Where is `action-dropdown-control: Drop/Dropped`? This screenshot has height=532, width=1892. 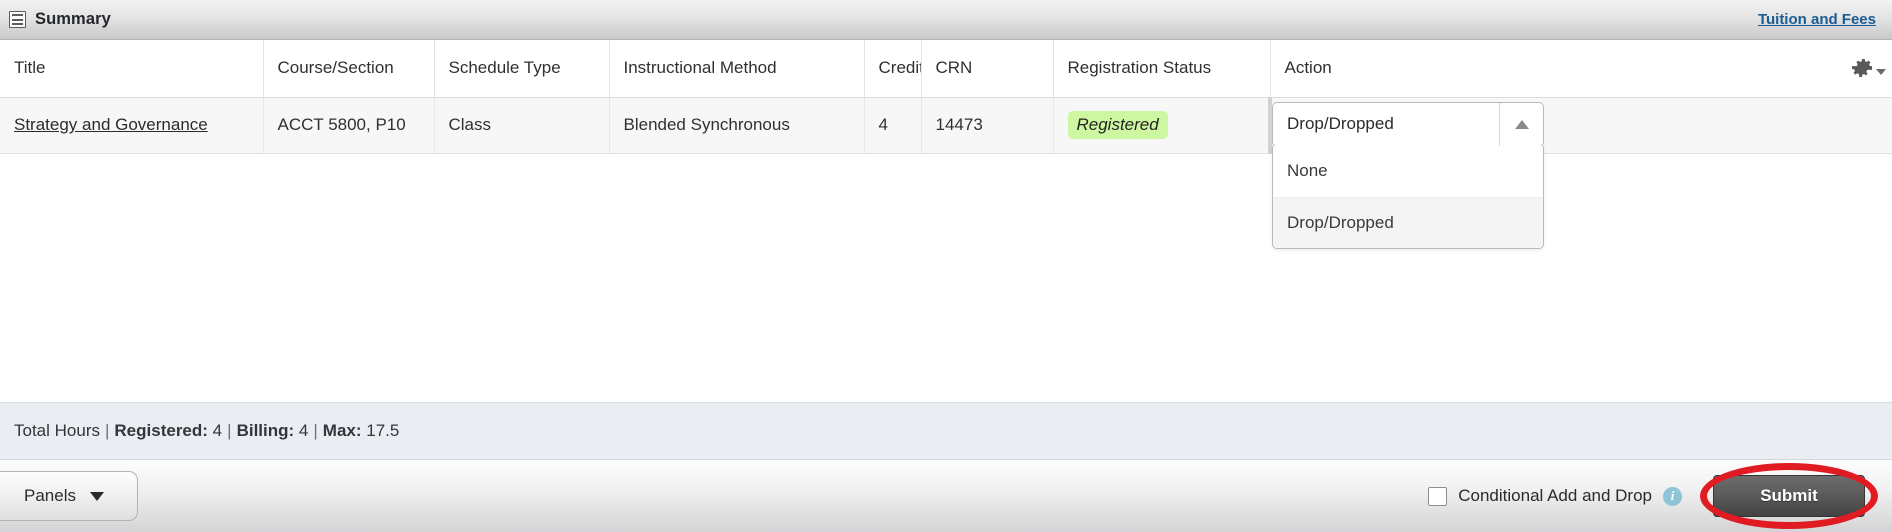
action-dropdown-control: Drop/Dropped is located at coordinates (1408, 124).